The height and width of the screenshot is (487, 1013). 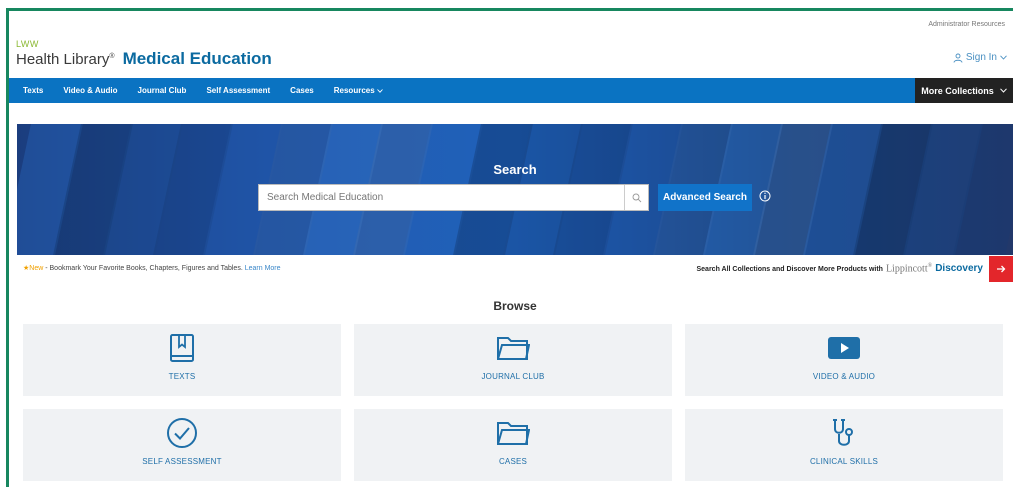 What do you see at coordinates (844, 348) in the screenshot?
I see `play-icon` at bounding box center [844, 348].